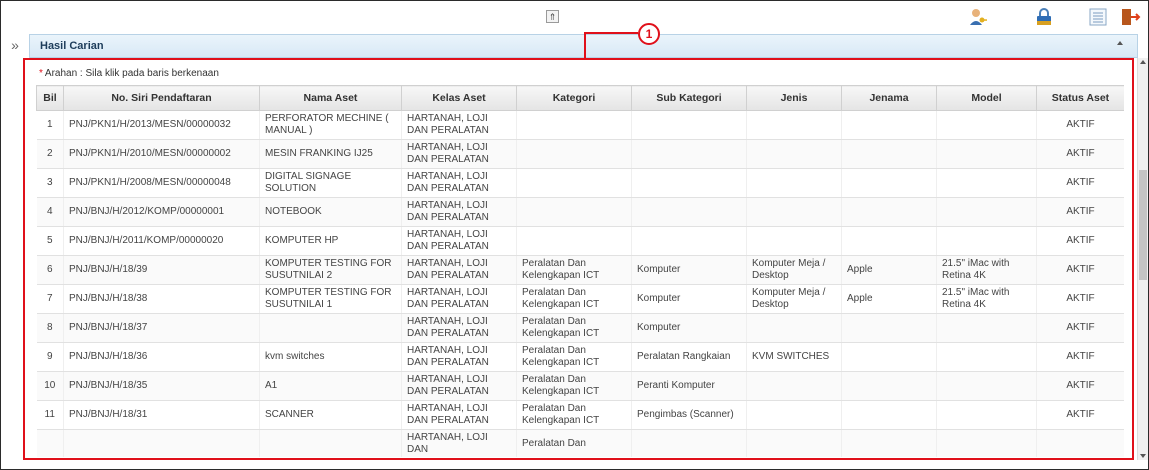  Describe the element at coordinates (1130, 17) in the screenshot. I see `logout-icon` at that location.